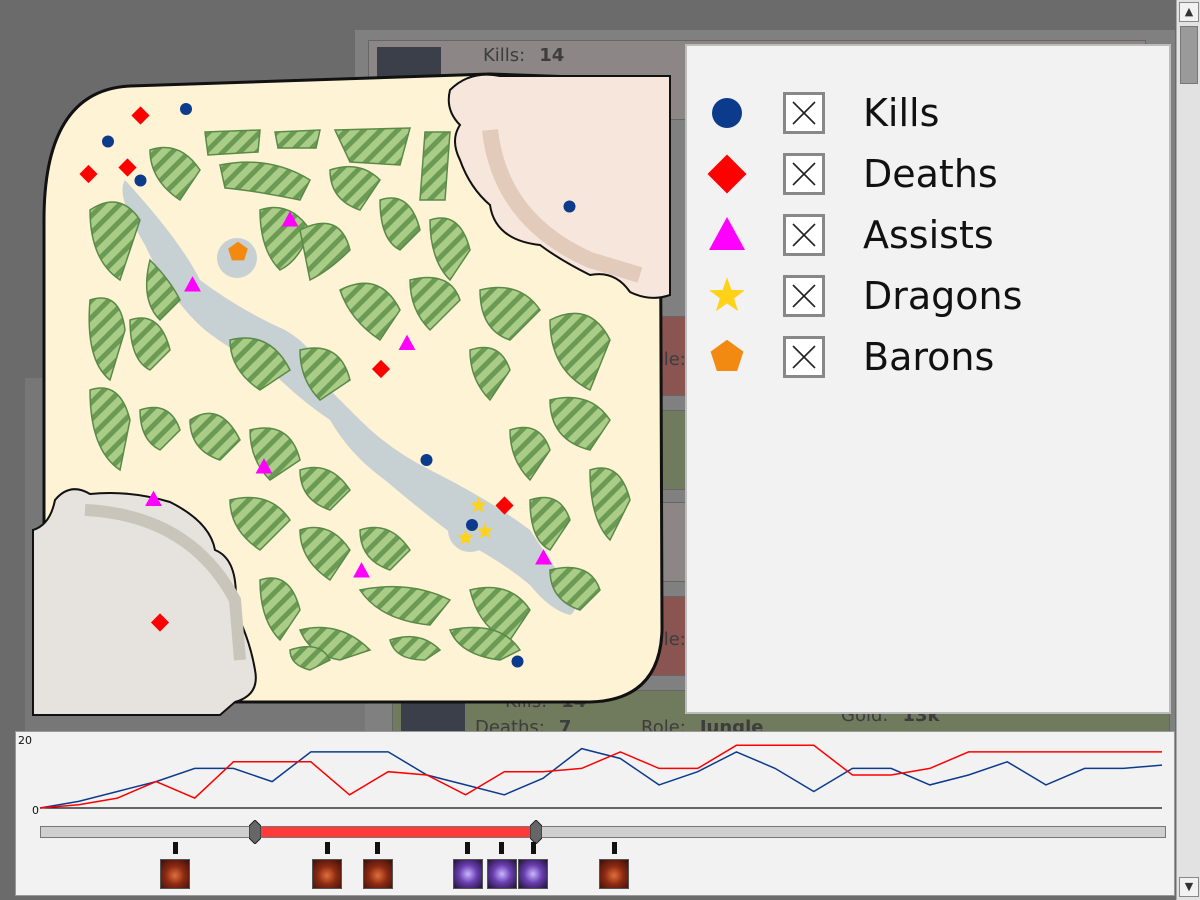  I want to click on legend-label: Kills, so click(901, 113).